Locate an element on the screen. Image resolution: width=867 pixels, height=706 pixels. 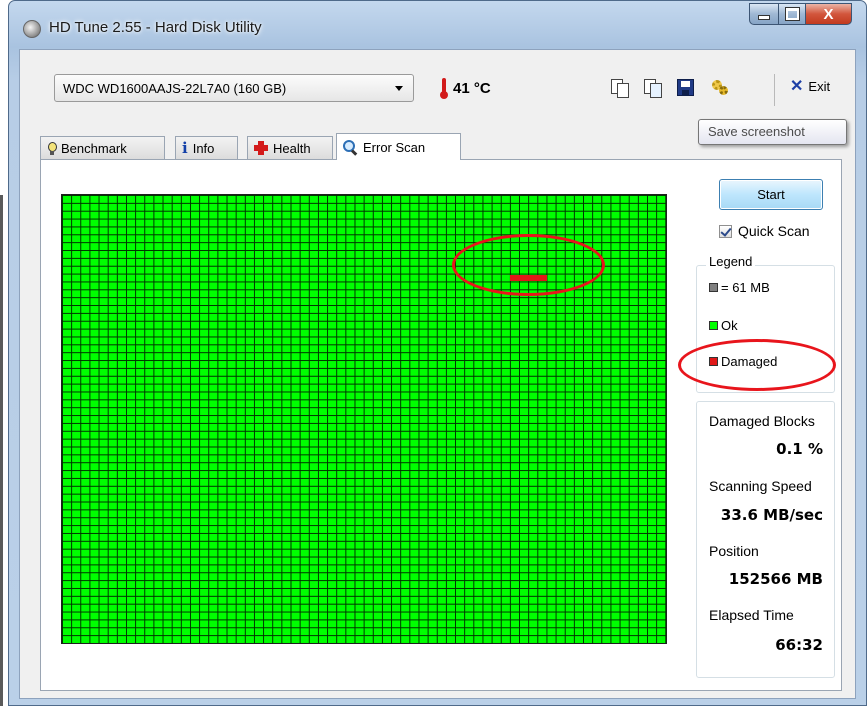
app-icon is located at coordinates (32, 29).